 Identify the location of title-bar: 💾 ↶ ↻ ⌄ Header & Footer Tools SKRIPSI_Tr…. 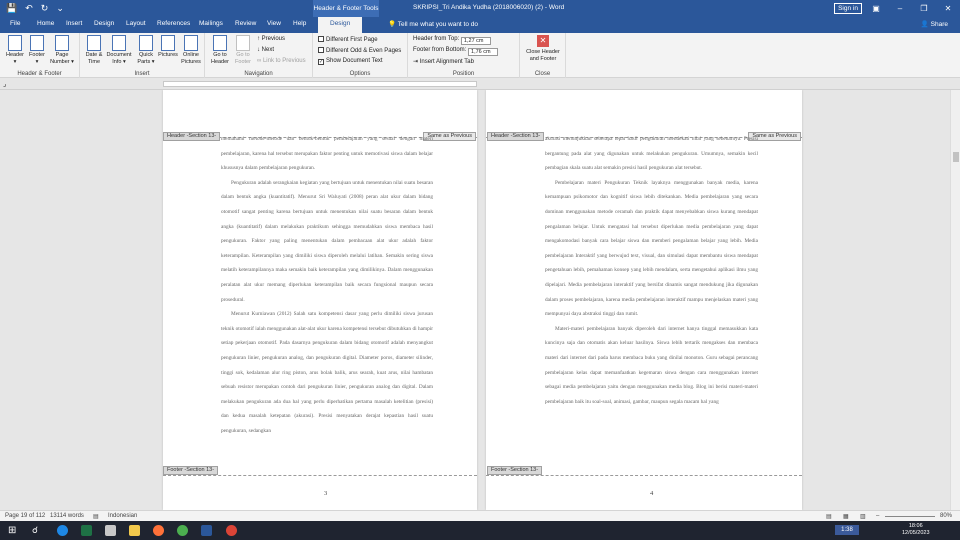
(480, 8).